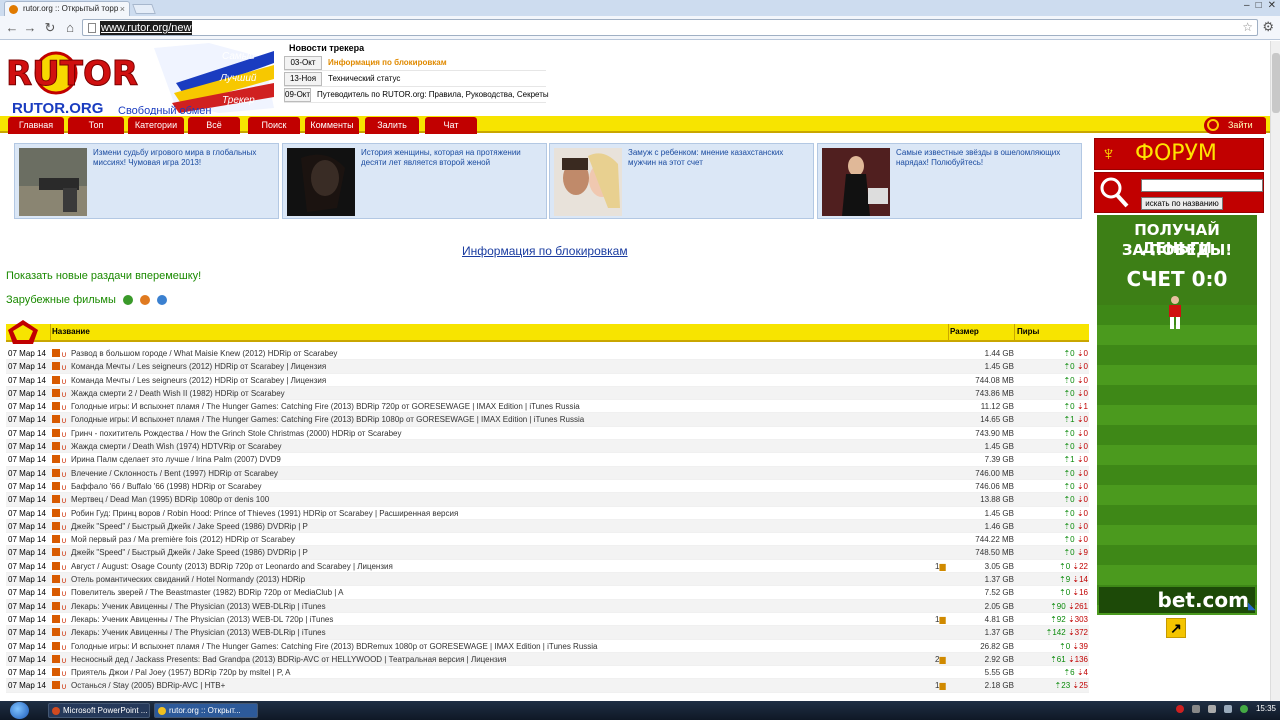 The width and height of the screenshot is (1280, 720). Describe the element at coordinates (1028, 331) in the screenshot. I see `header-peers: Пиры` at that location.